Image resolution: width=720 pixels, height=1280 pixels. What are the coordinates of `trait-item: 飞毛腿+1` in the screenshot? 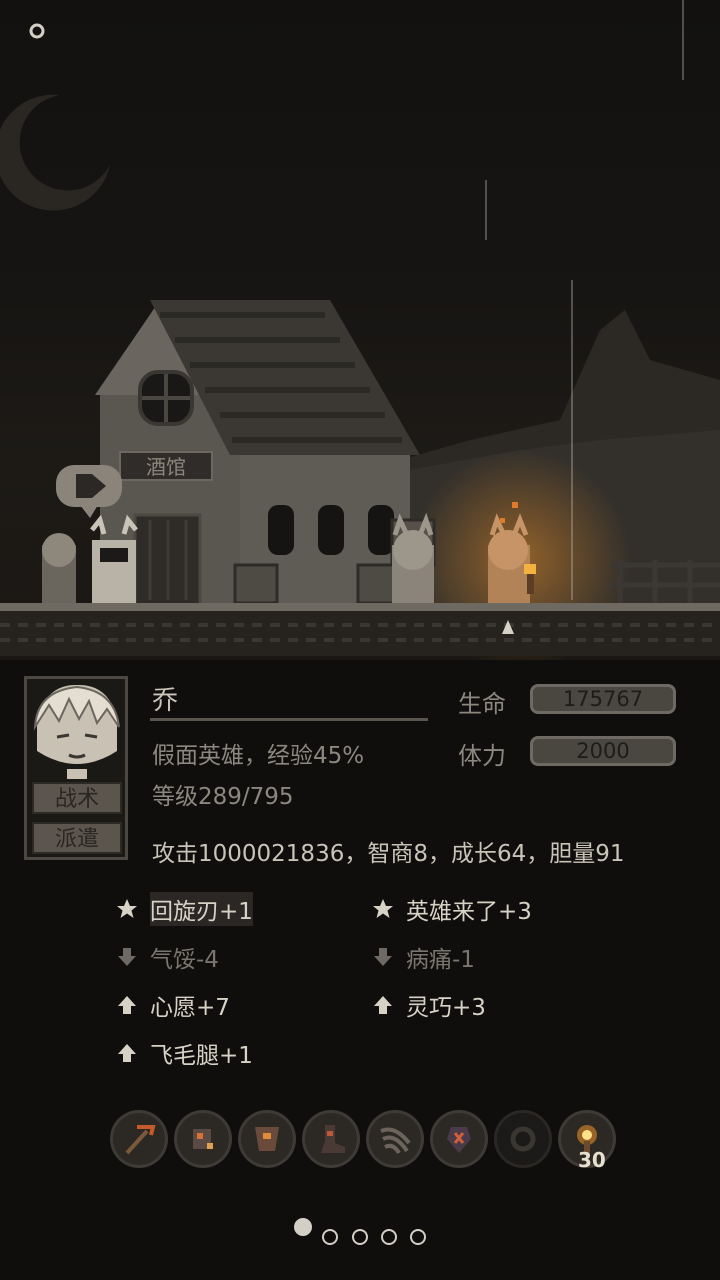 It's located at (184, 1053).